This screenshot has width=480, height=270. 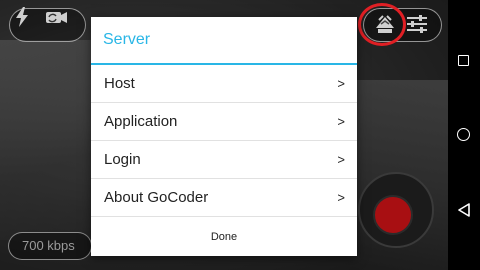 What do you see at coordinates (56, 17) in the screenshot?
I see `camera-switch-icon` at bounding box center [56, 17].